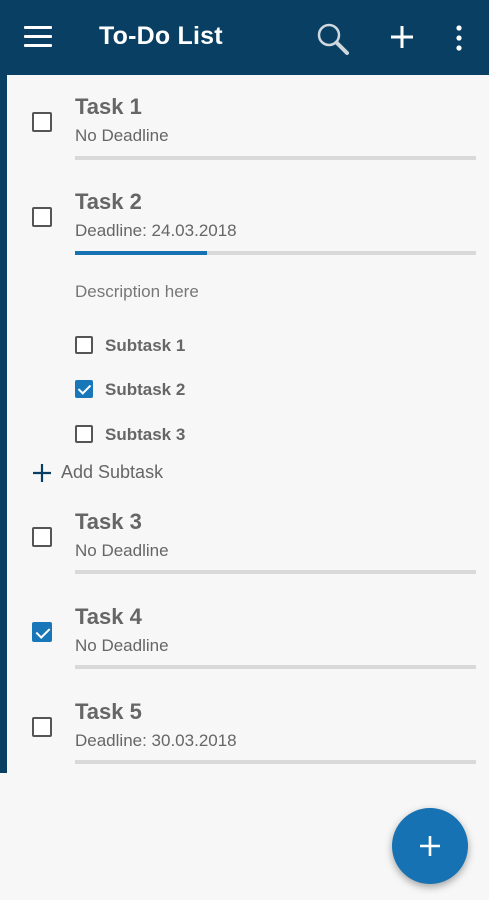 This screenshot has height=900, width=489. I want to click on task-deadline: Deadline: 30.03.2018, so click(156, 740).